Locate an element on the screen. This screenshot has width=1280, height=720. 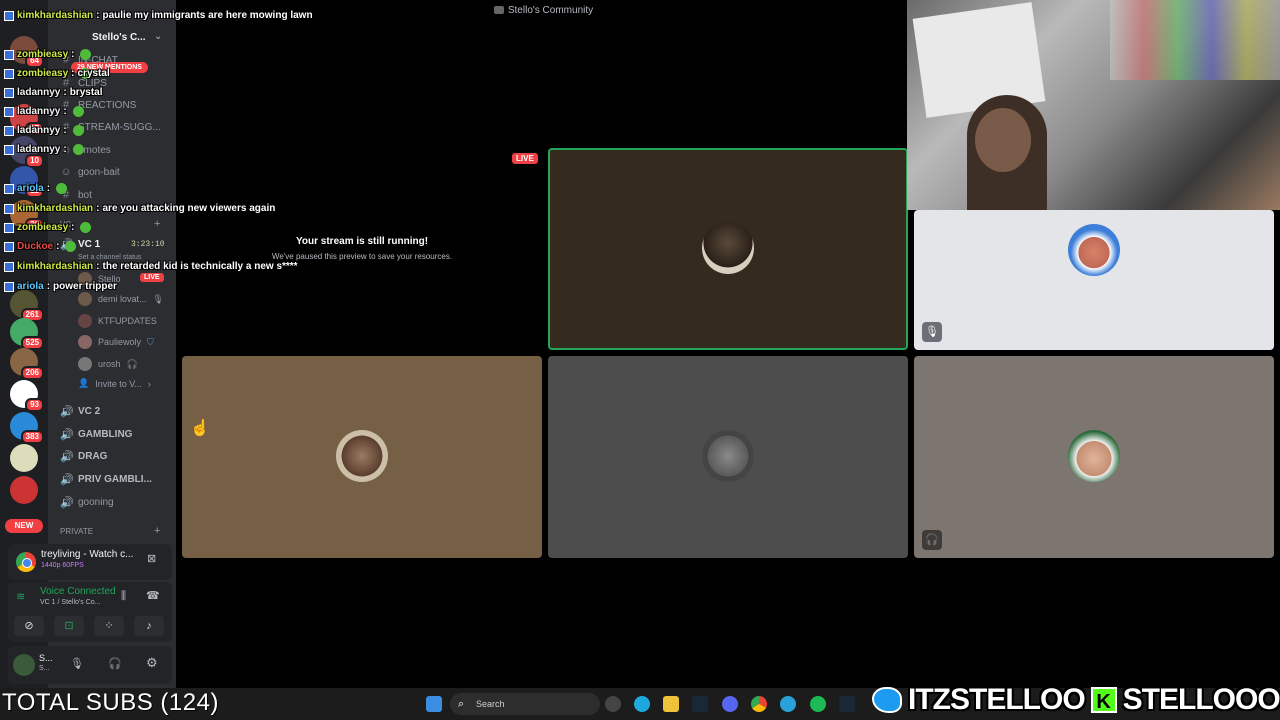
app-icon is located at coordinates (613, 704).